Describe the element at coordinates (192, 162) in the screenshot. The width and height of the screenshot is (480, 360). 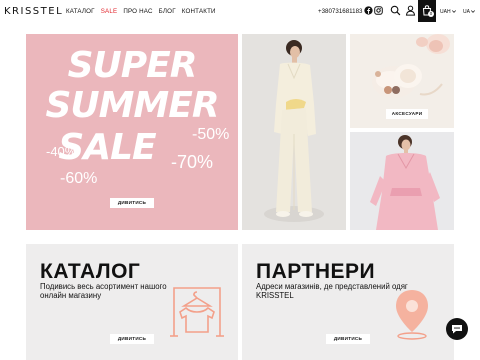
I see `discount-70: -70%` at that location.